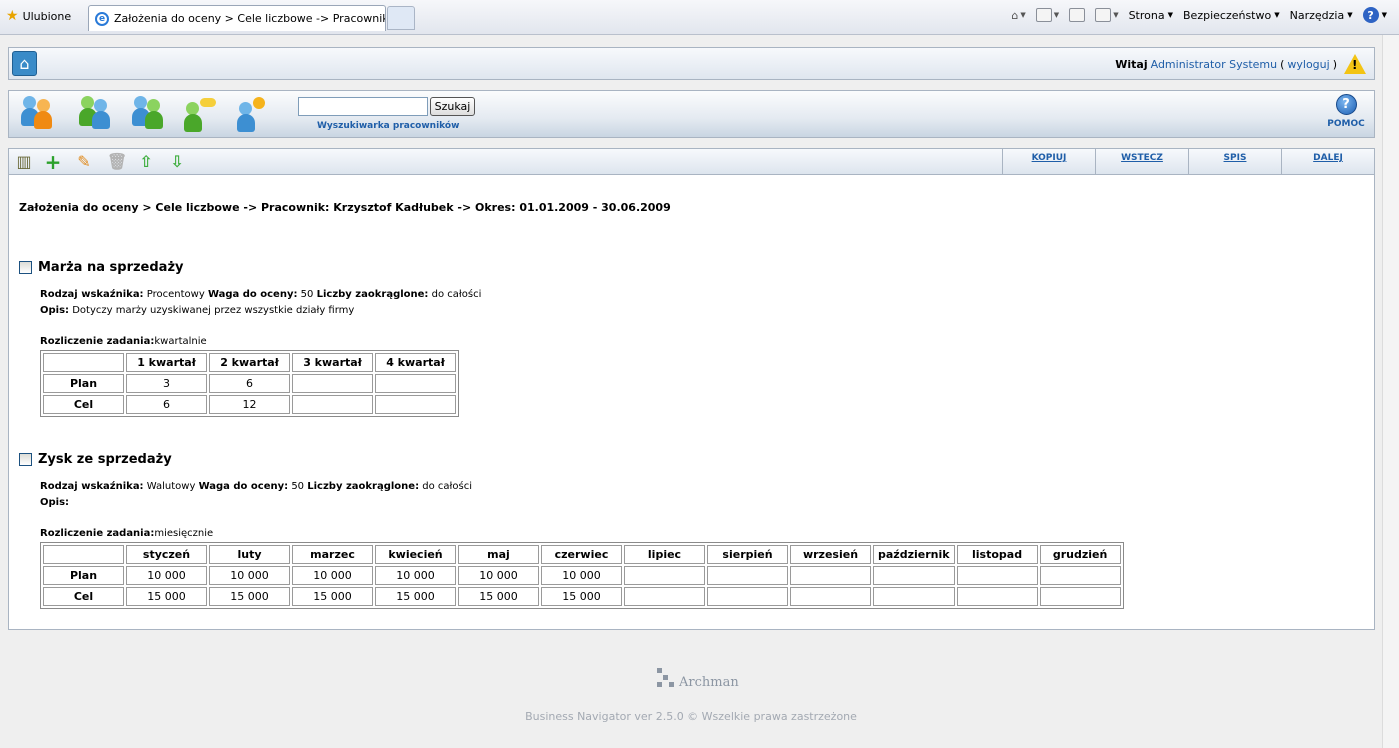 The height and width of the screenshot is (748, 1399). I want to click on favorites-label: Ulubione, so click(47, 16).